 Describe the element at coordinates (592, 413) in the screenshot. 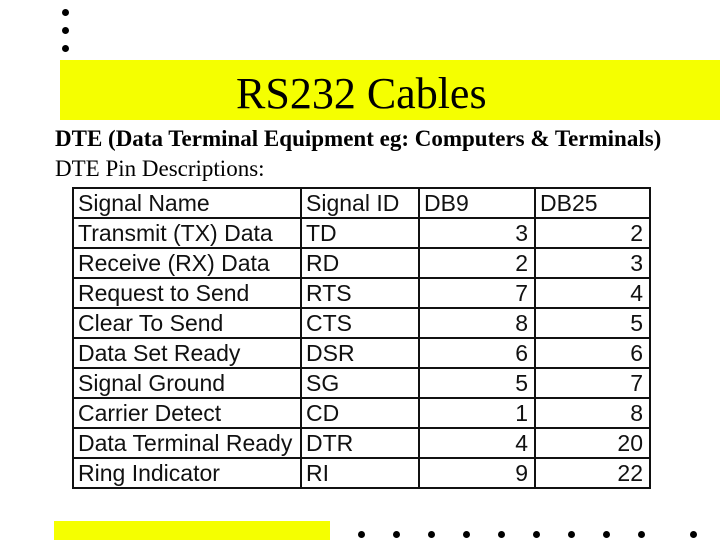

I see `db25-pin-cell: 8` at that location.